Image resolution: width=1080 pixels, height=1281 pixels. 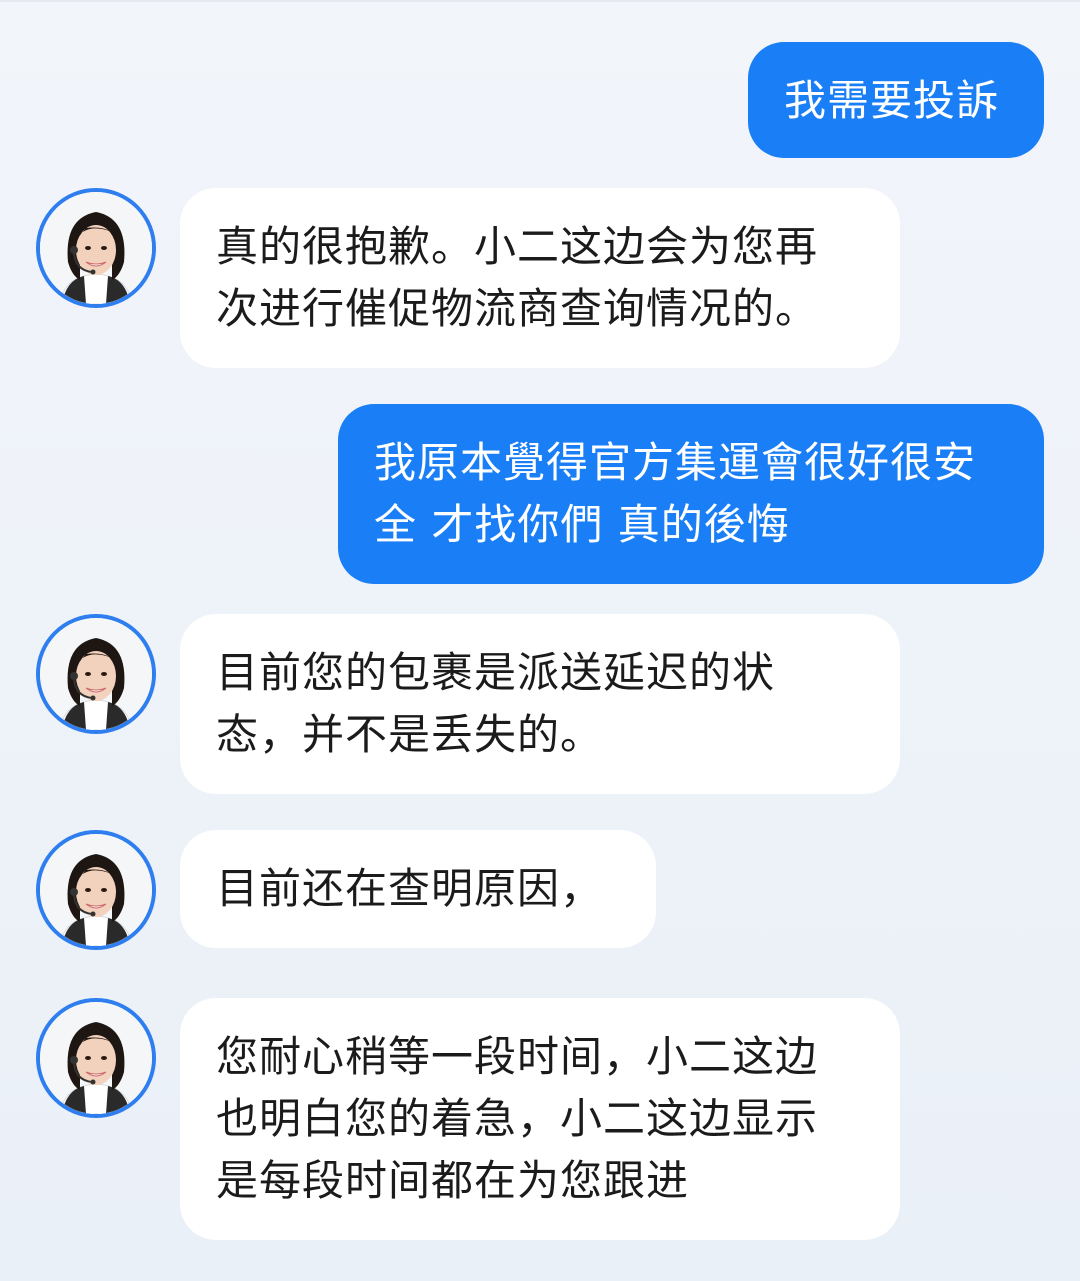 I want to click on user-message-bubble: 我原本覺得官方集運會很好很安 全 才找你們 真的後悔, so click(x=691, y=494).